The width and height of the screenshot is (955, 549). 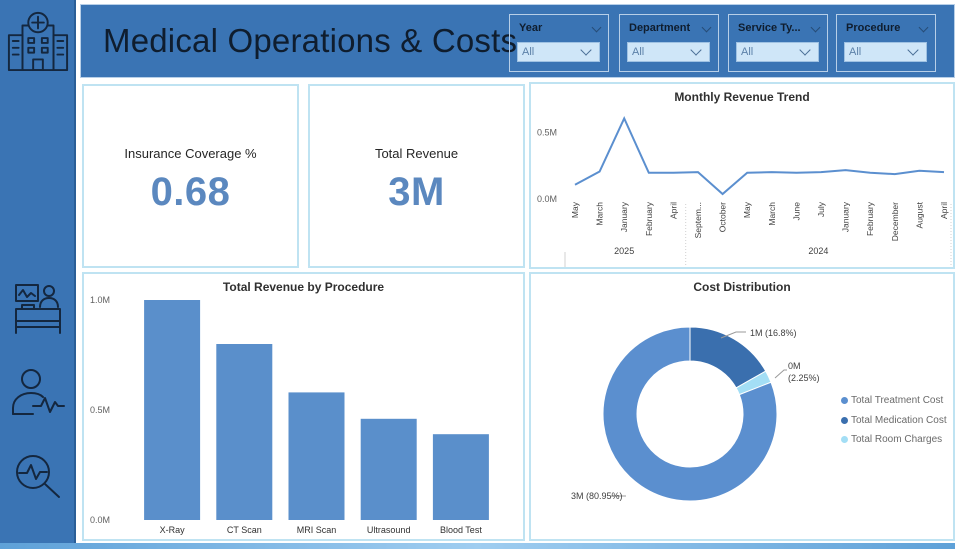 I want to click on filter-service-type: Service Ty... All, so click(x=778, y=43).